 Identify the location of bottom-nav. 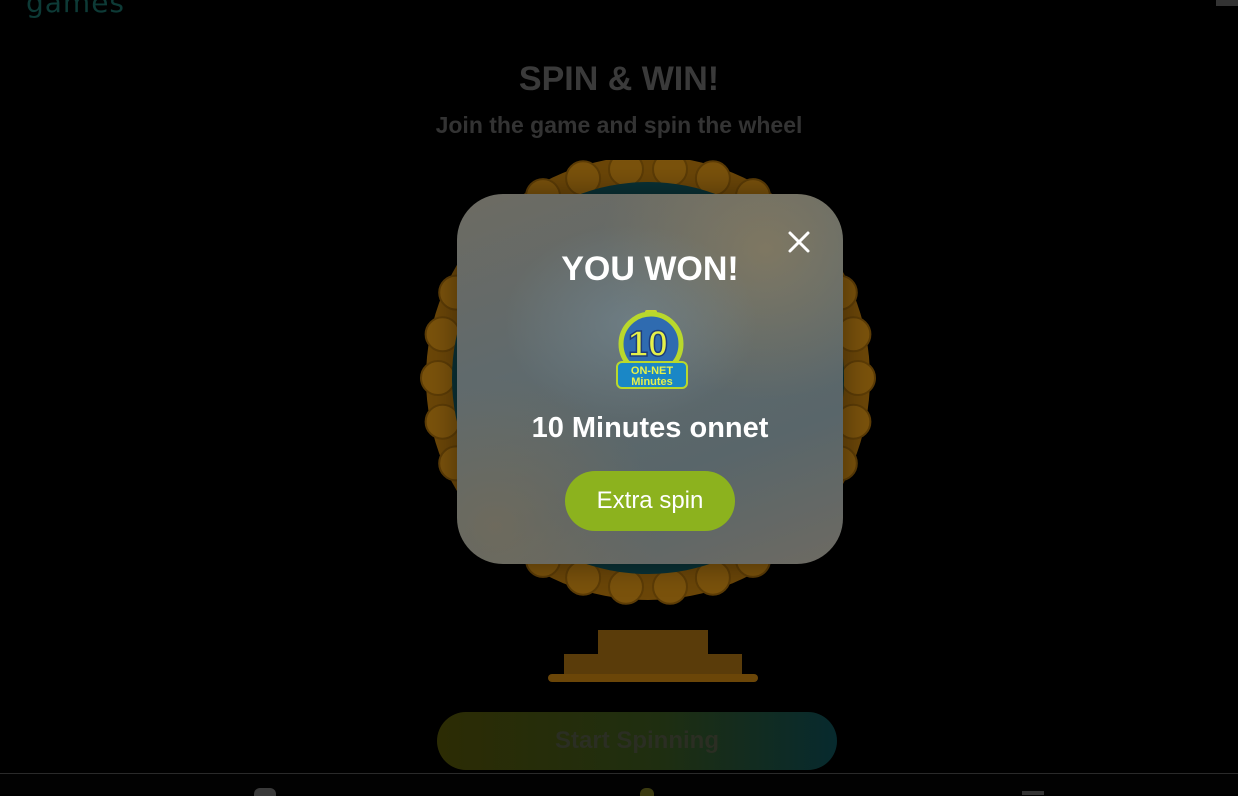
(619, 784).